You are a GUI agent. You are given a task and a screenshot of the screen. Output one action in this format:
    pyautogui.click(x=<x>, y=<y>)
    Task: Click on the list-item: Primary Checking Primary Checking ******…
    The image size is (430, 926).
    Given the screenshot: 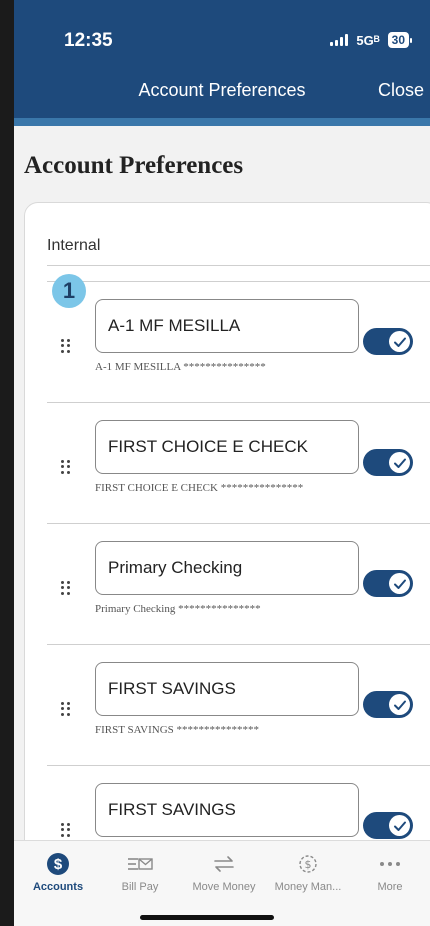 What is the action you would take?
    pyautogui.click(x=227, y=583)
    